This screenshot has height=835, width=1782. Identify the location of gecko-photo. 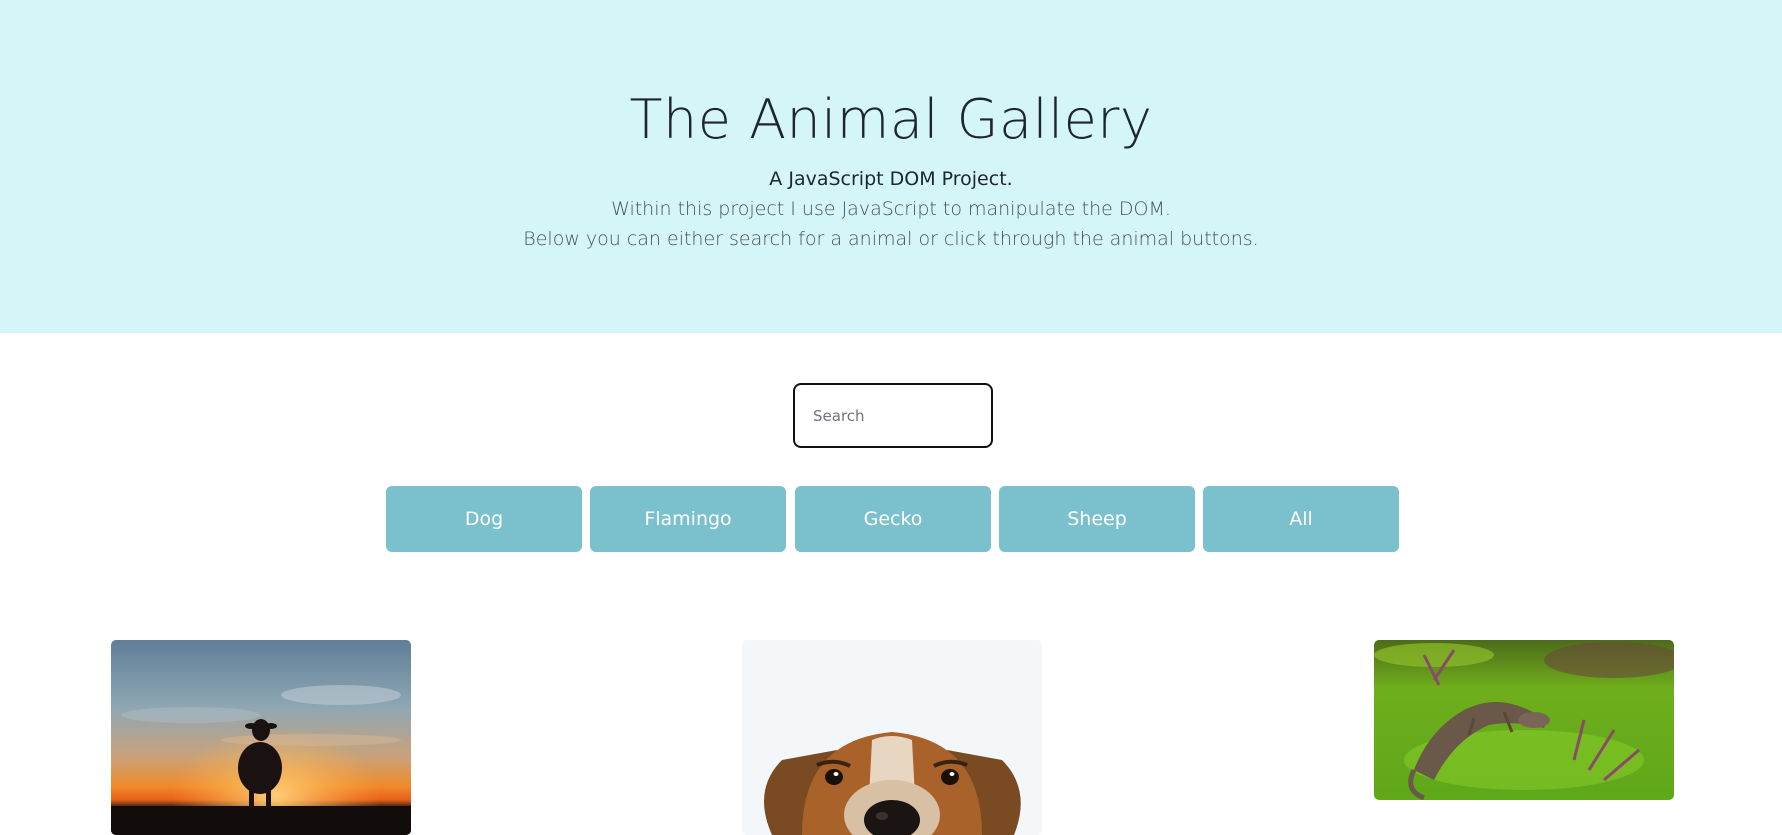
(1524, 720).